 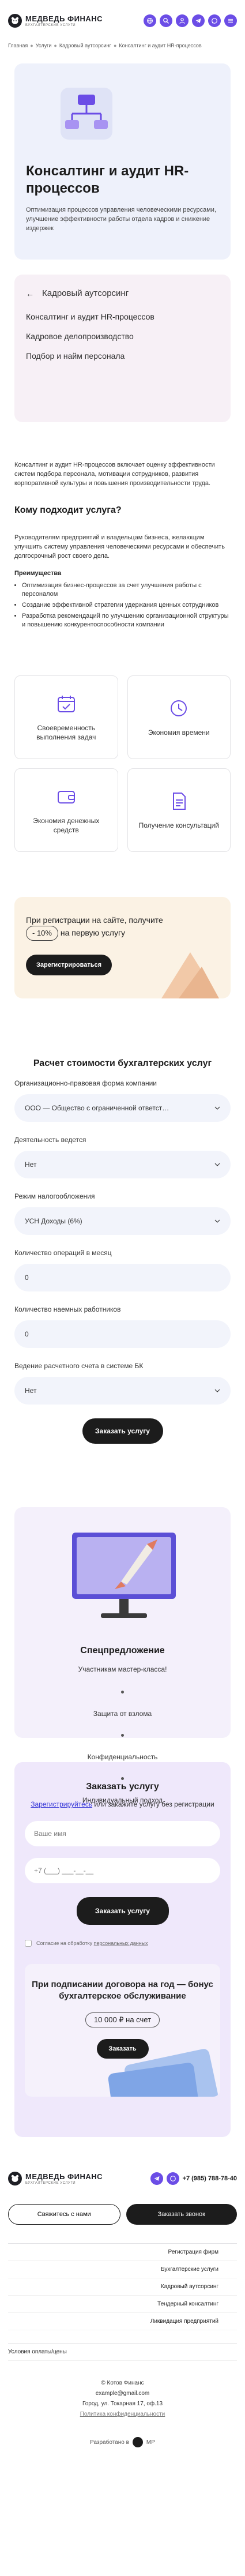 What do you see at coordinates (109, 2443) in the screenshot?
I see `developer-text: Разработано в` at bounding box center [109, 2443].